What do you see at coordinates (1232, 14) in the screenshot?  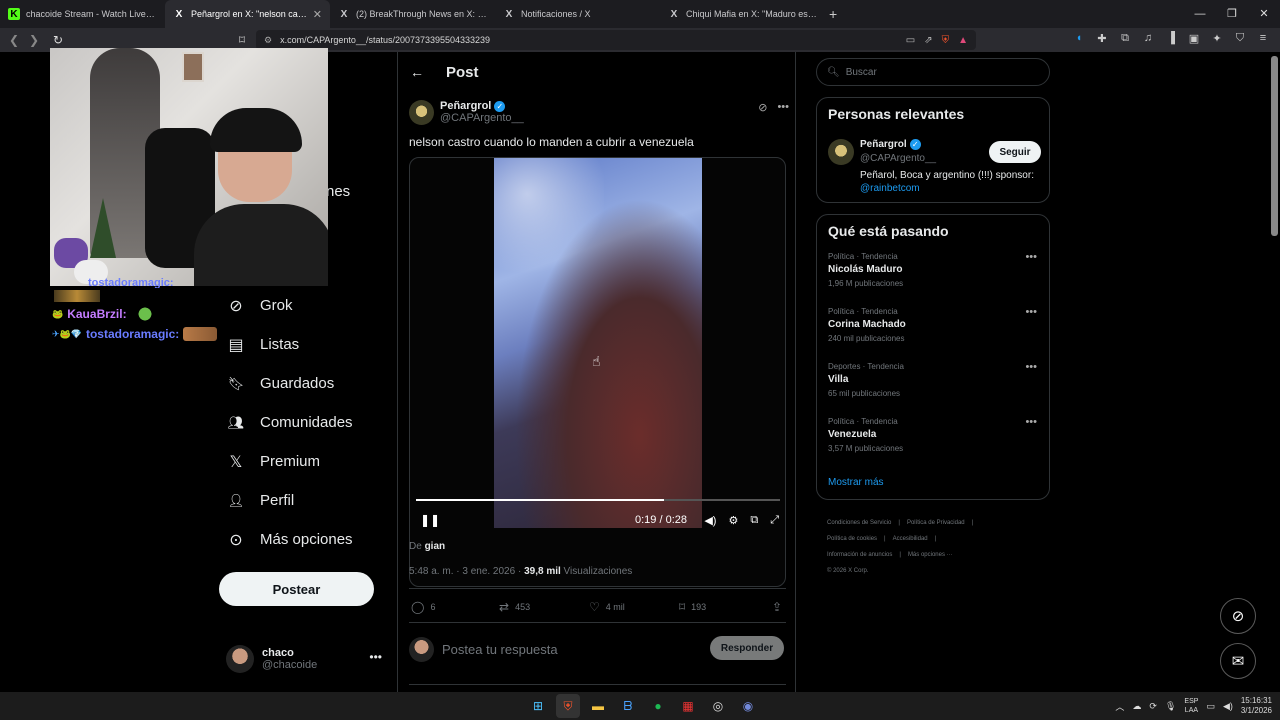 I see `maximize-button: ❐` at bounding box center [1232, 14].